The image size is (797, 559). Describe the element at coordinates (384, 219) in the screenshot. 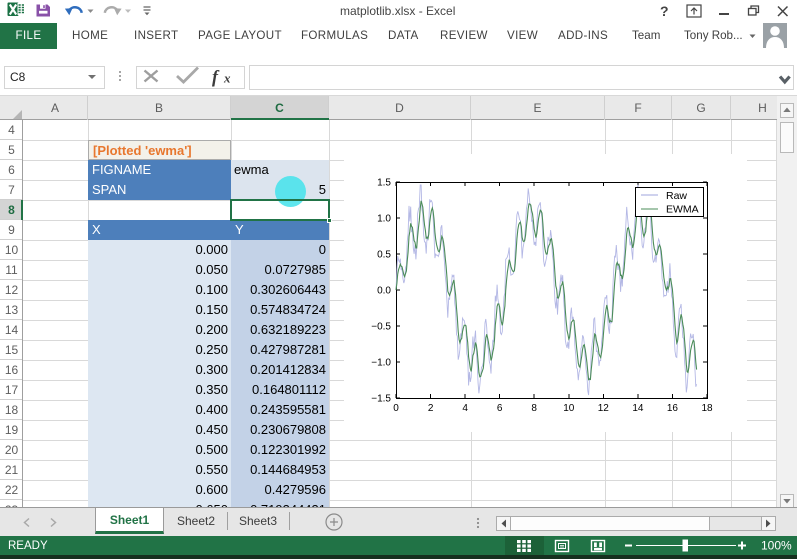

I see `svg-text: 1.0` at that location.